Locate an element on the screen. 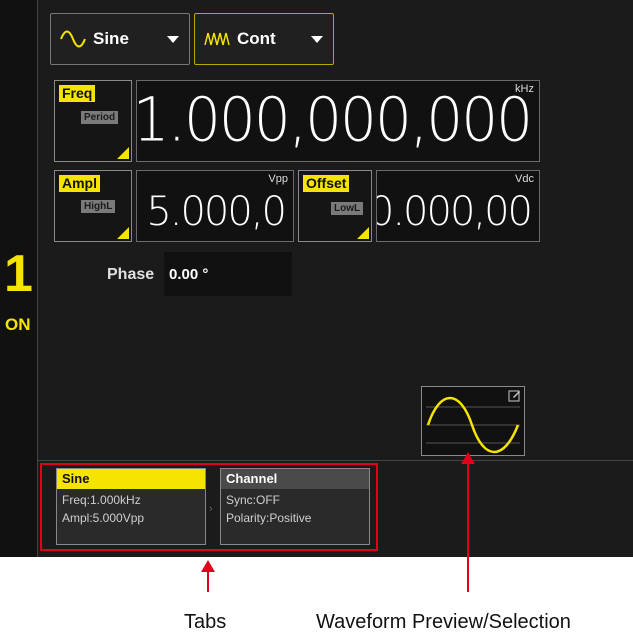 The height and width of the screenshot is (636, 633). mode-label: Cont is located at coordinates (256, 38).